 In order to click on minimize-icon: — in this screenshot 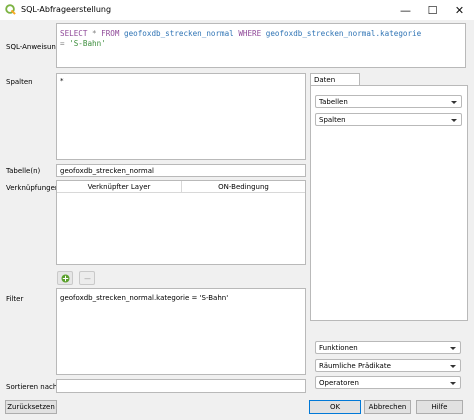, I will do `click(405, 10)`.